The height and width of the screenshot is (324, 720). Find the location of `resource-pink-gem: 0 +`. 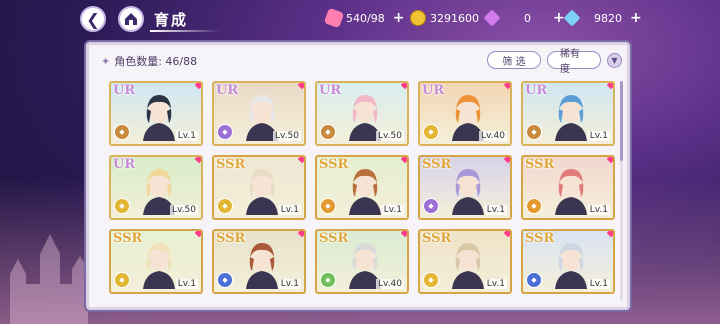

resource-pink-gem: 0 + is located at coordinates (524, 18).